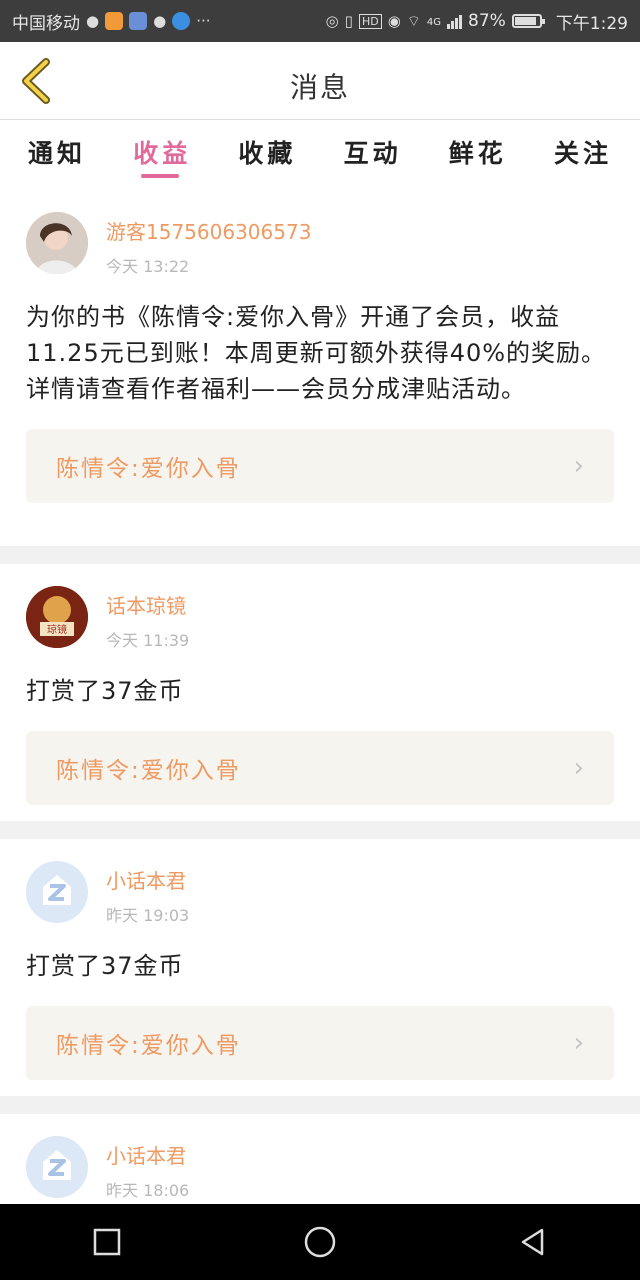  I want to click on home-button, so click(320, 1242).